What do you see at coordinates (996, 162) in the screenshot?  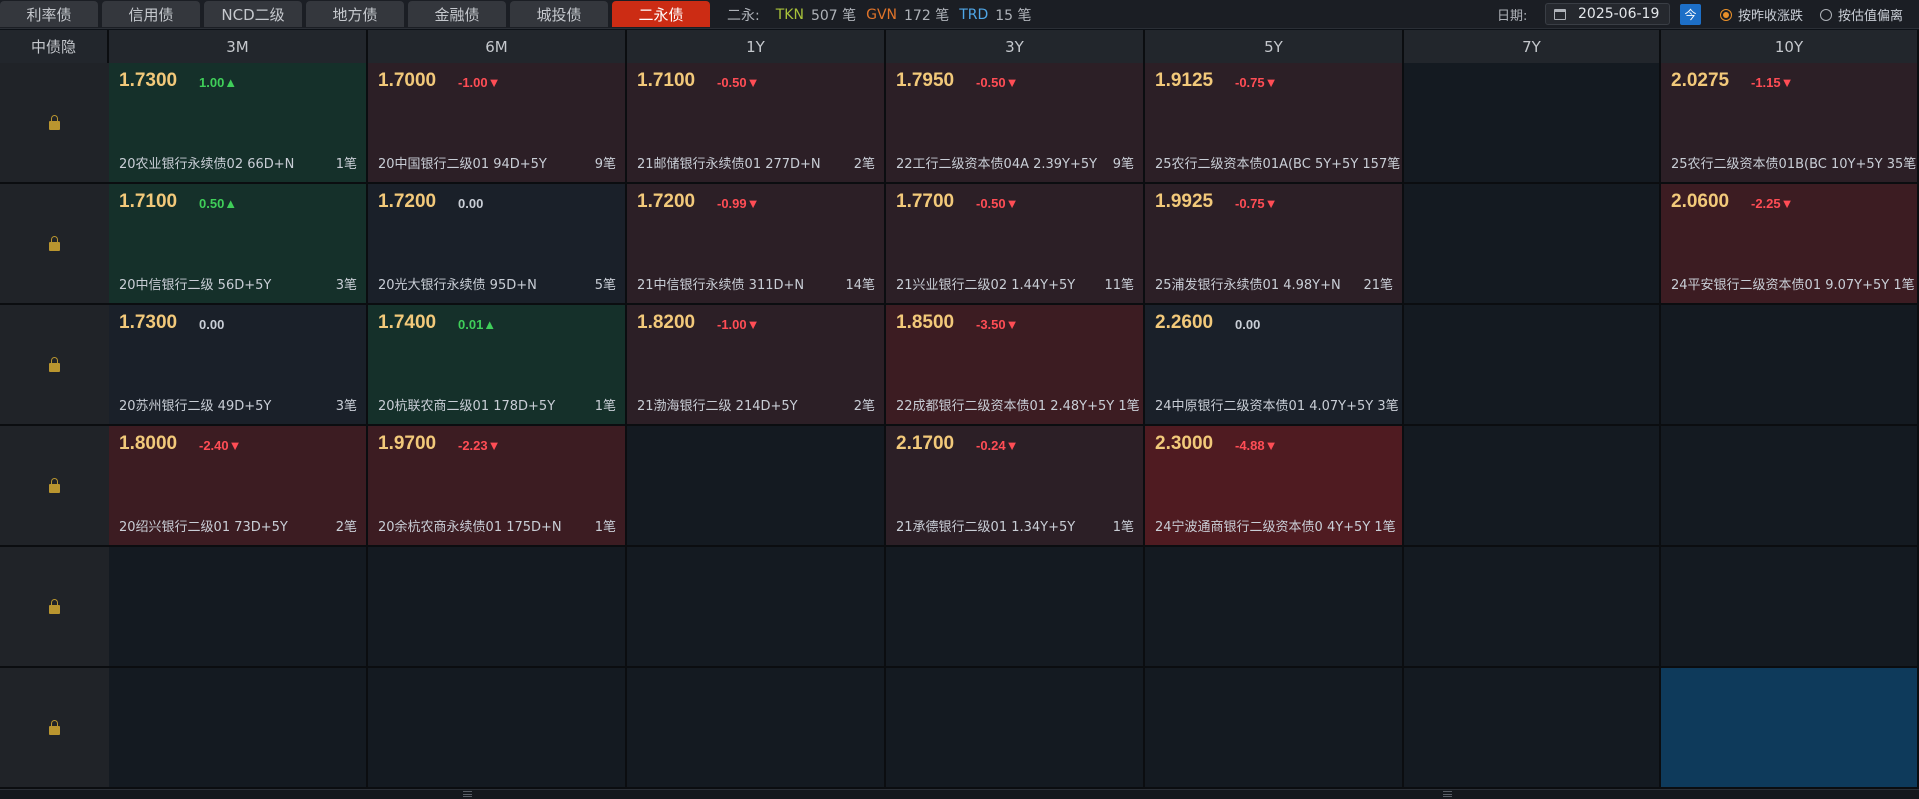 I see `bond-name: 22工行二级资本债04A 2.39Y+5Y` at bounding box center [996, 162].